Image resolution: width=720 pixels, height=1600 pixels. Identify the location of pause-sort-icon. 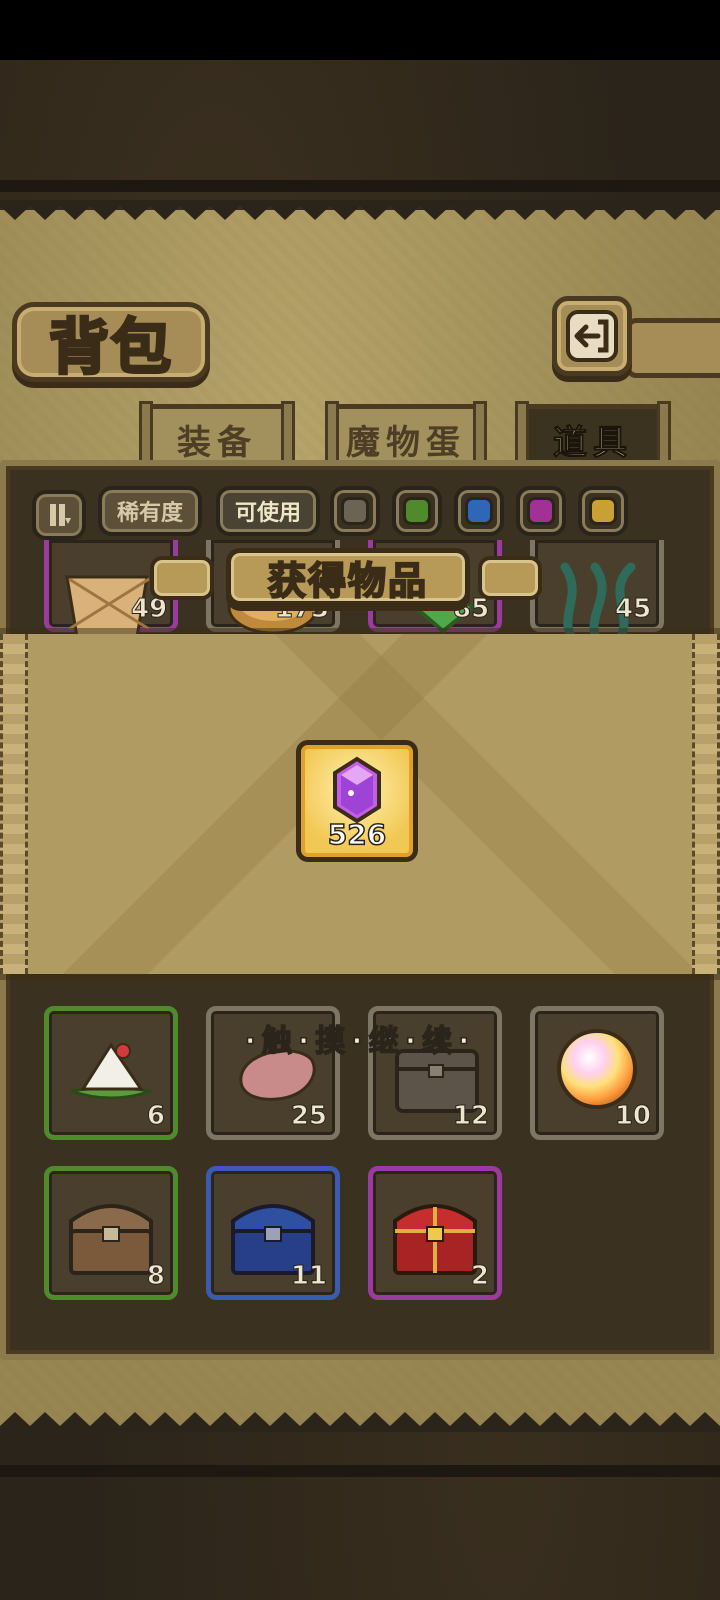
(60, 515).